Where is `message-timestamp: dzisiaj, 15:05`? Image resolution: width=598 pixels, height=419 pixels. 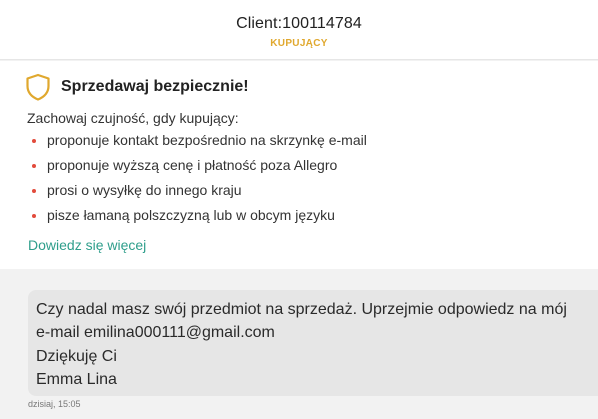 message-timestamp: dzisiaj, 15:05 is located at coordinates (54, 404).